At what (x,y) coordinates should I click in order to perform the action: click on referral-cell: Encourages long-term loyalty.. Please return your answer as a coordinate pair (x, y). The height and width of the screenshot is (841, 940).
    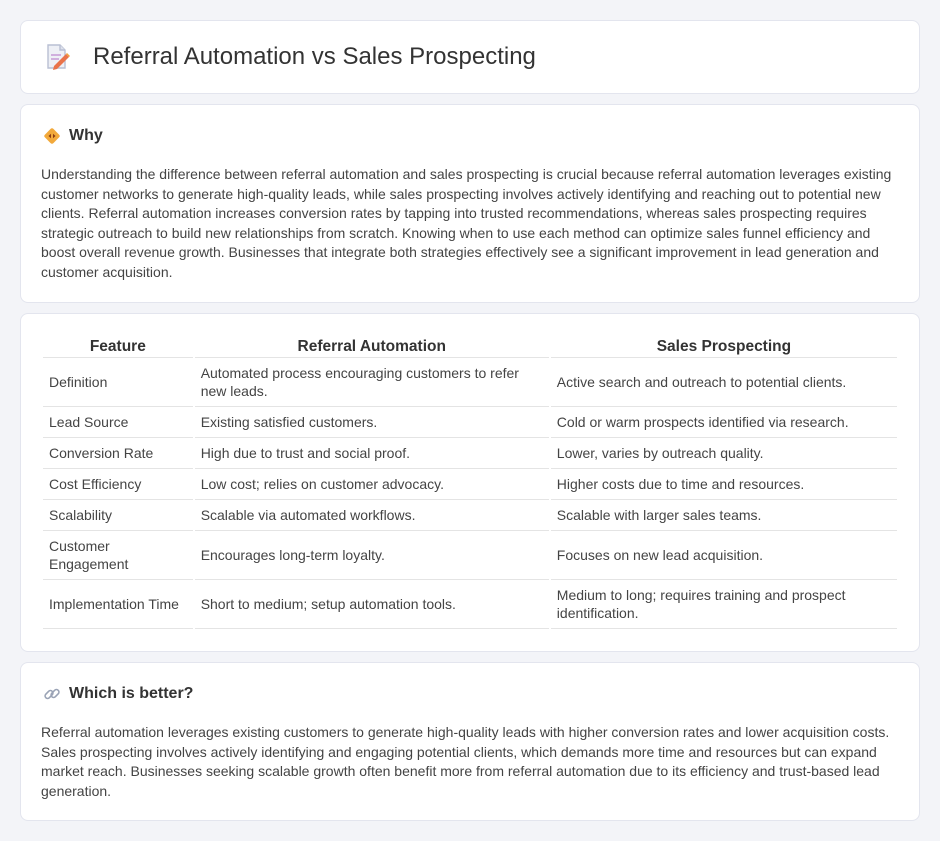
    Looking at the image, I should click on (371, 555).